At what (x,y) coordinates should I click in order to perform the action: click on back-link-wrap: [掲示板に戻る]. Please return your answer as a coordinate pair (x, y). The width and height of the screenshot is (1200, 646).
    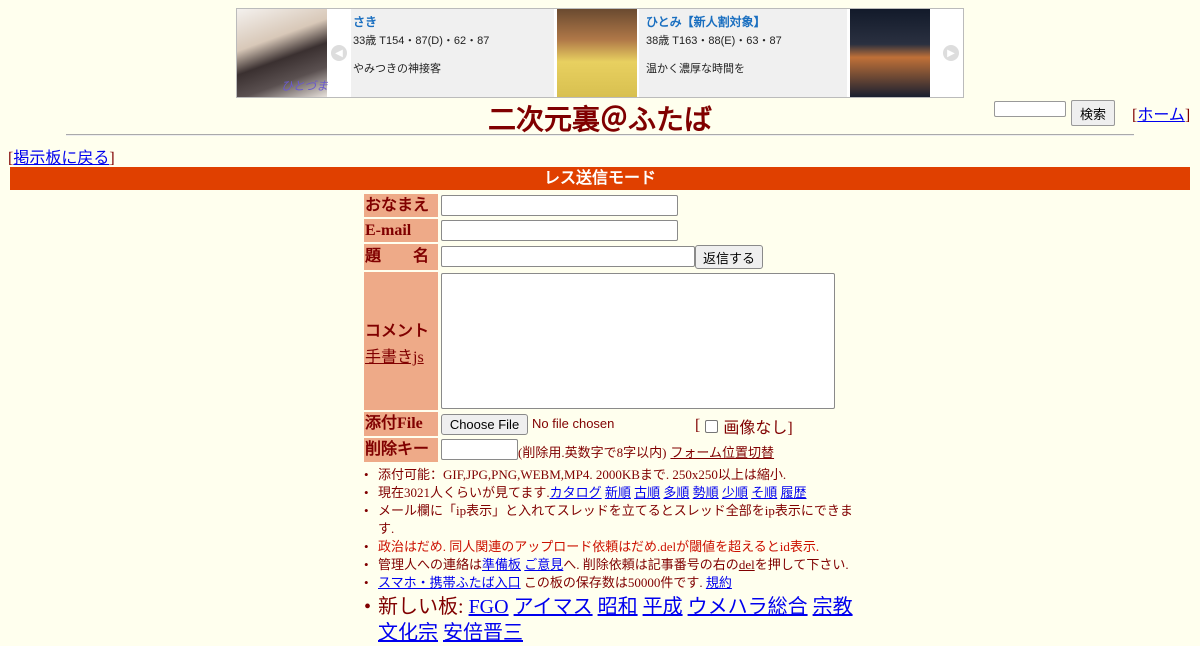
    Looking at the image, I should click on (61, 156).